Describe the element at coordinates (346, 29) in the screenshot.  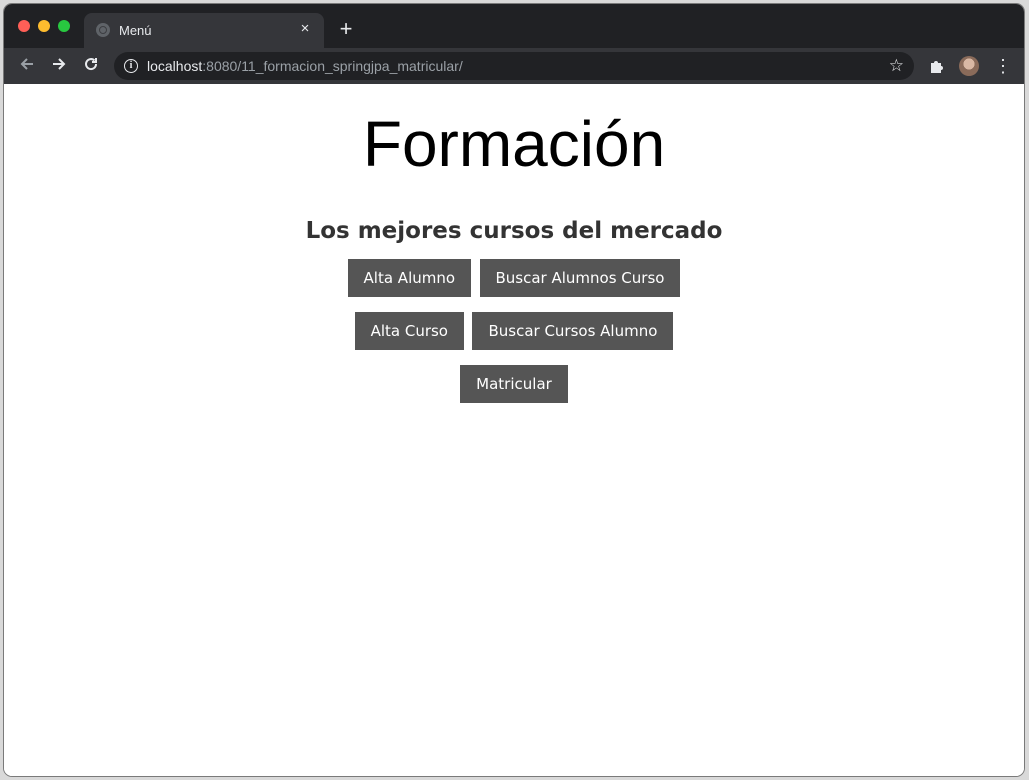
I see `new-tab-icon: +` at that location.